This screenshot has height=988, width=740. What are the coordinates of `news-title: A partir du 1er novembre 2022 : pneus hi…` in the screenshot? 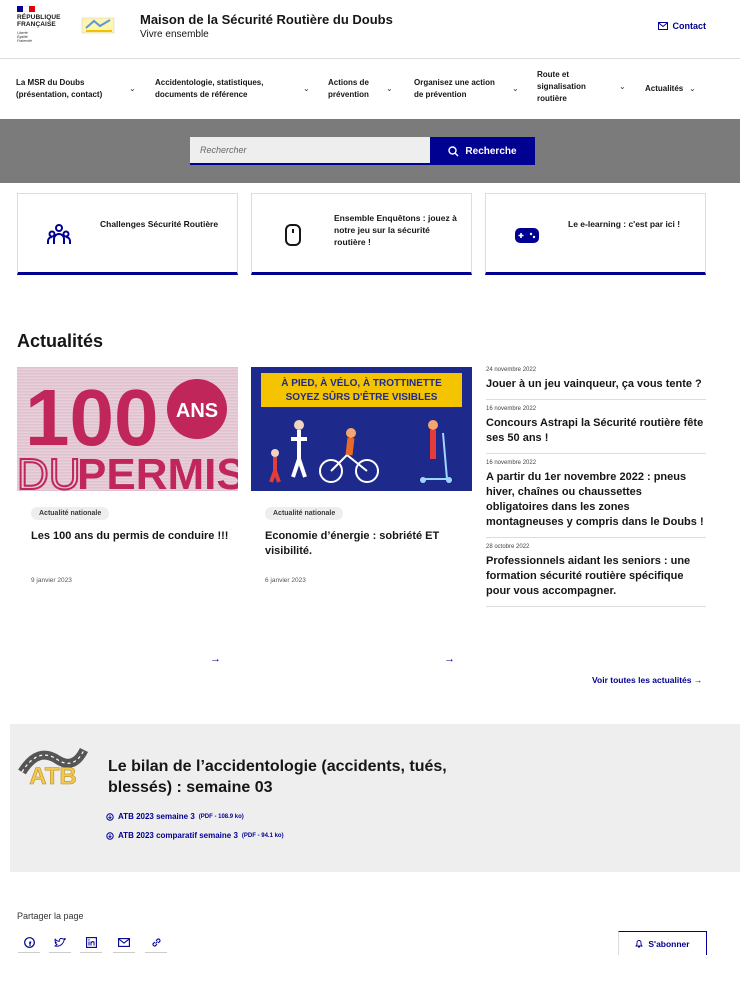 It's located at (596, 500).